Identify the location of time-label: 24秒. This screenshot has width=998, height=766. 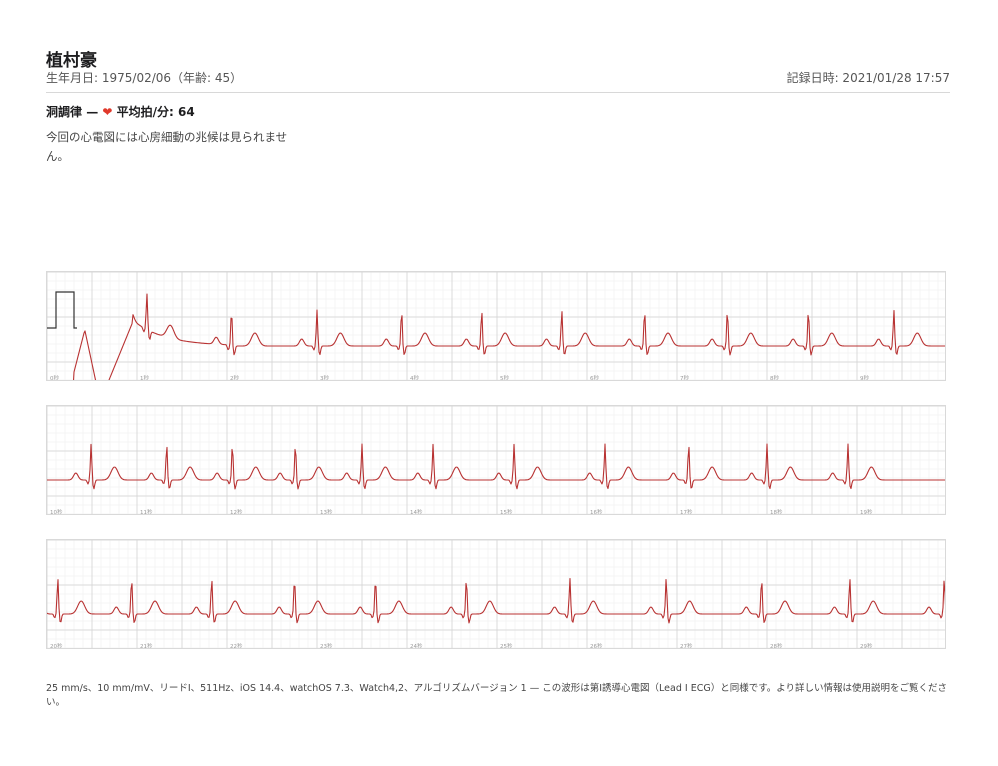
(416, 645).